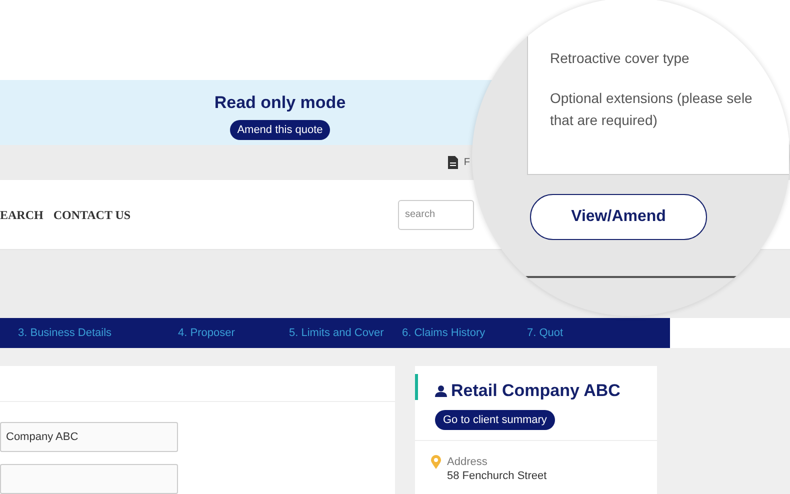  What do you see at coordinates (327, 332) in the screenshot?
I see `step-tab: 5. Limits and Cover` at bounding box center [327, 332].